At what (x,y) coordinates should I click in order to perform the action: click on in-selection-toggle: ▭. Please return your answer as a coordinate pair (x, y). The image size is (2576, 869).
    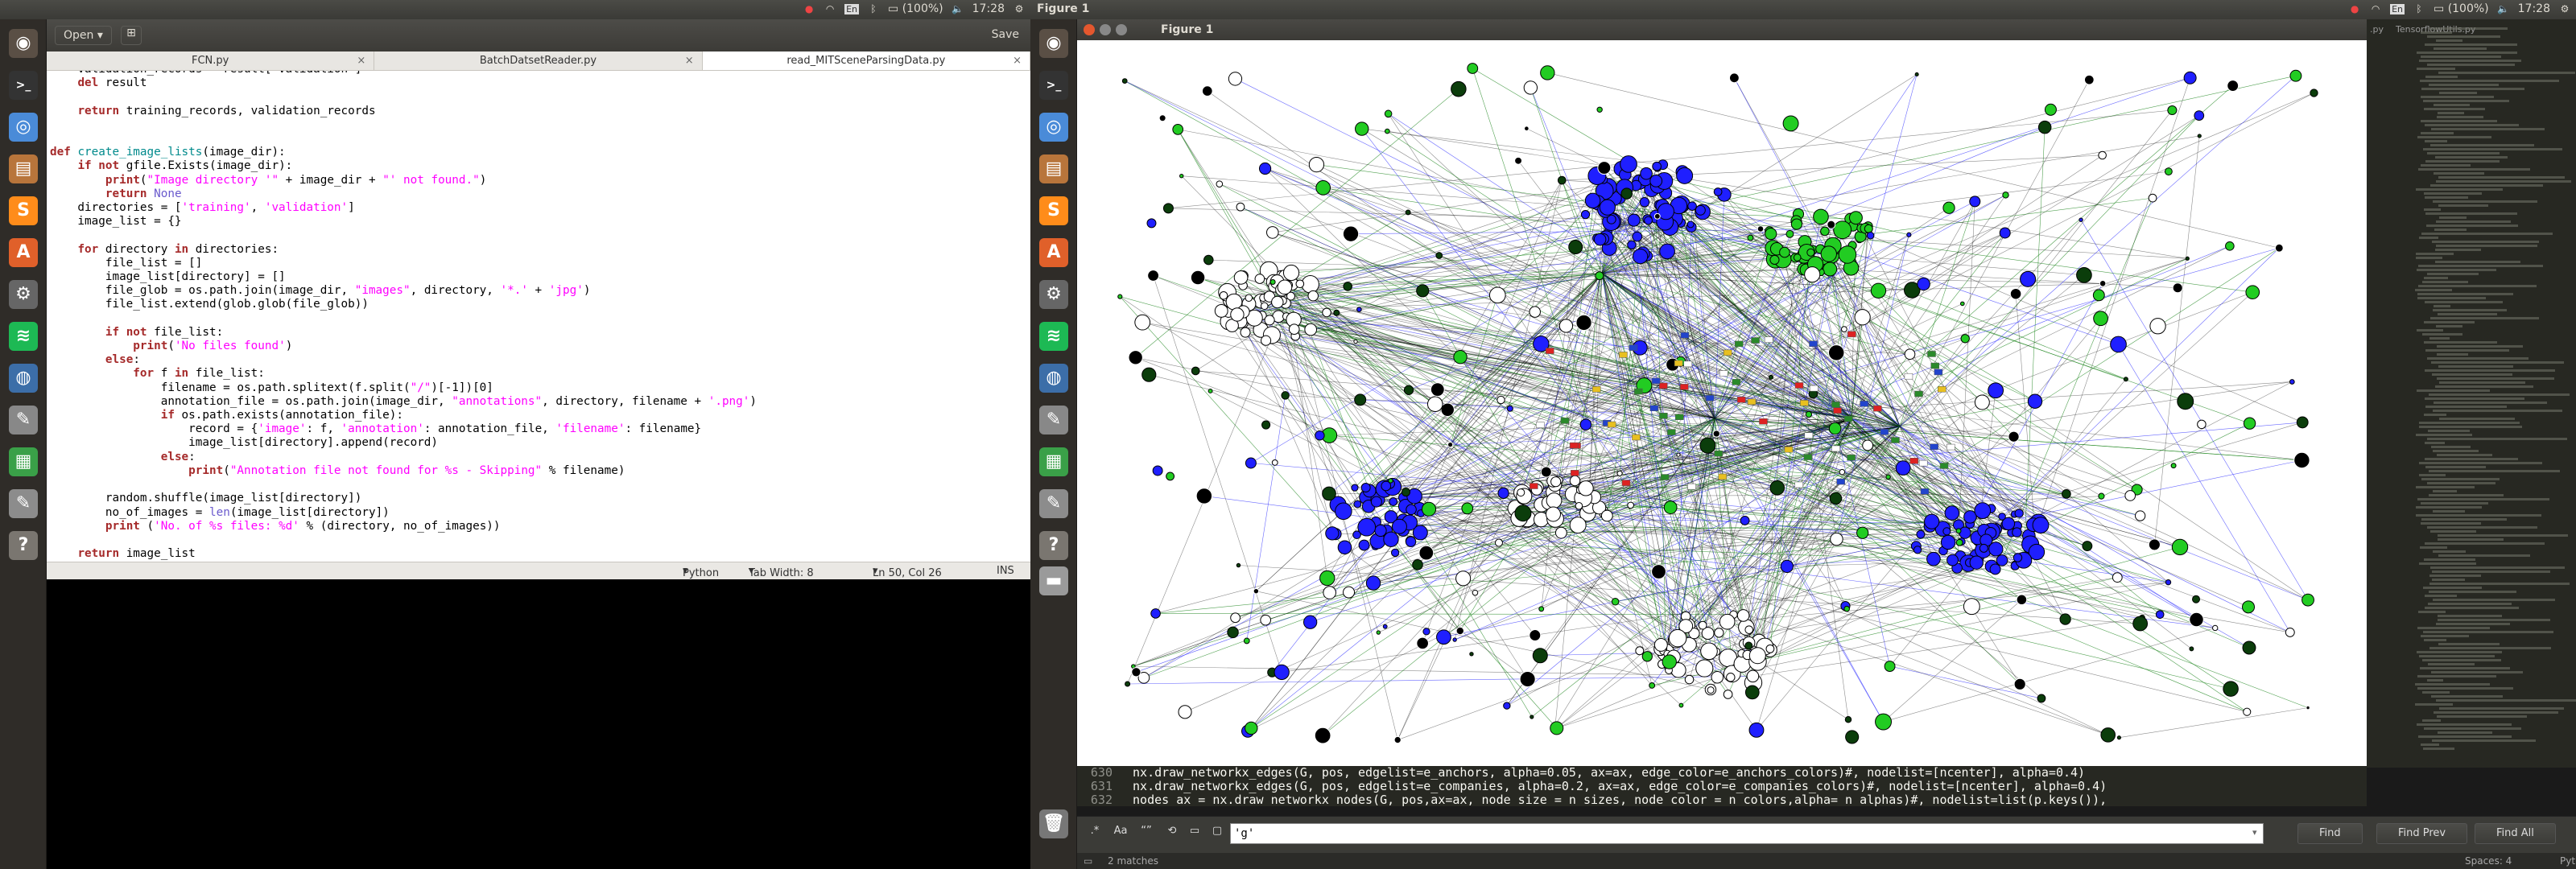
    Looking at the image, I should click on (1194, 833).